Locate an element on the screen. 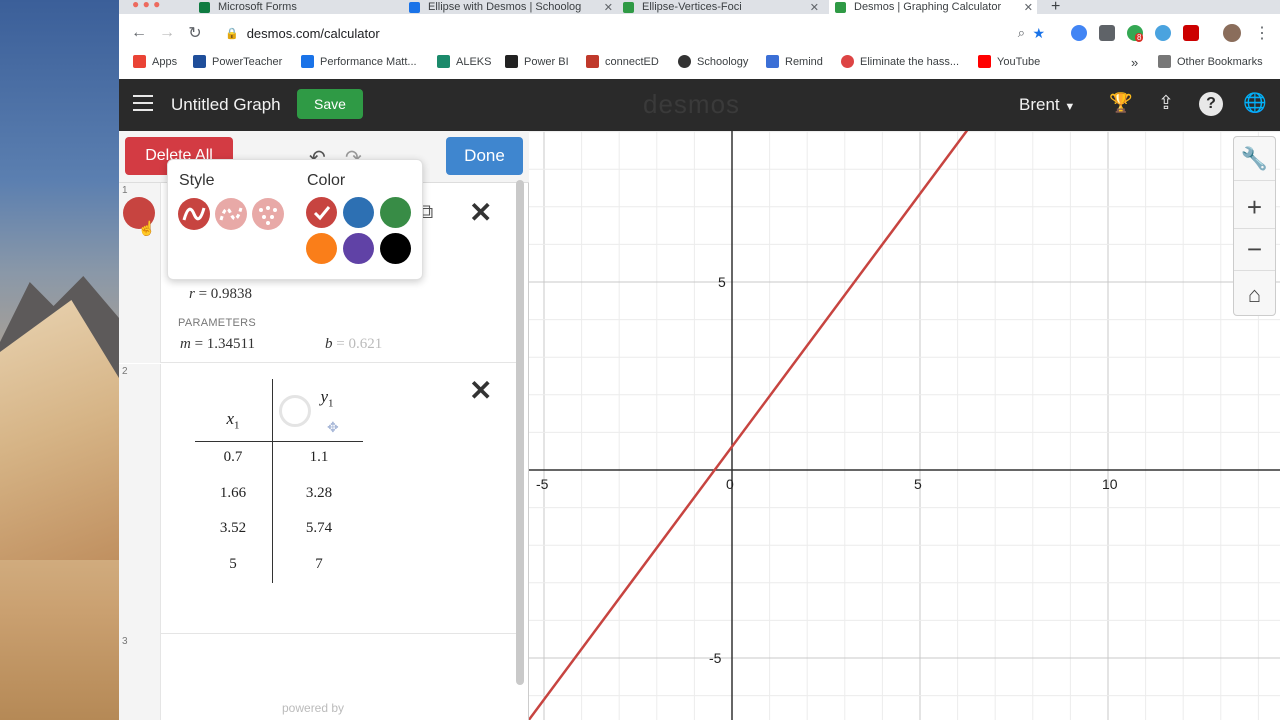 The width and height of the screenshot is (1280, 720). drag-handle-icon: ✥ is located at coordinates (333, 427).